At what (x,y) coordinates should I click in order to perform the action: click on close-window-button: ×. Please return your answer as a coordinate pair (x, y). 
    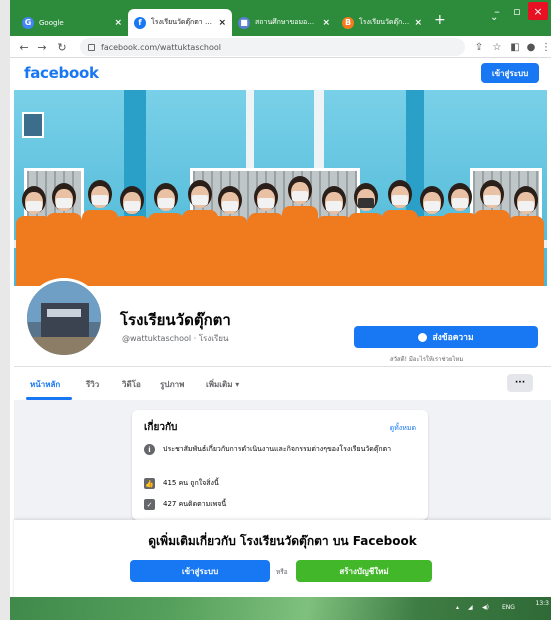
    Looking at the image, I should click on (538, 11).